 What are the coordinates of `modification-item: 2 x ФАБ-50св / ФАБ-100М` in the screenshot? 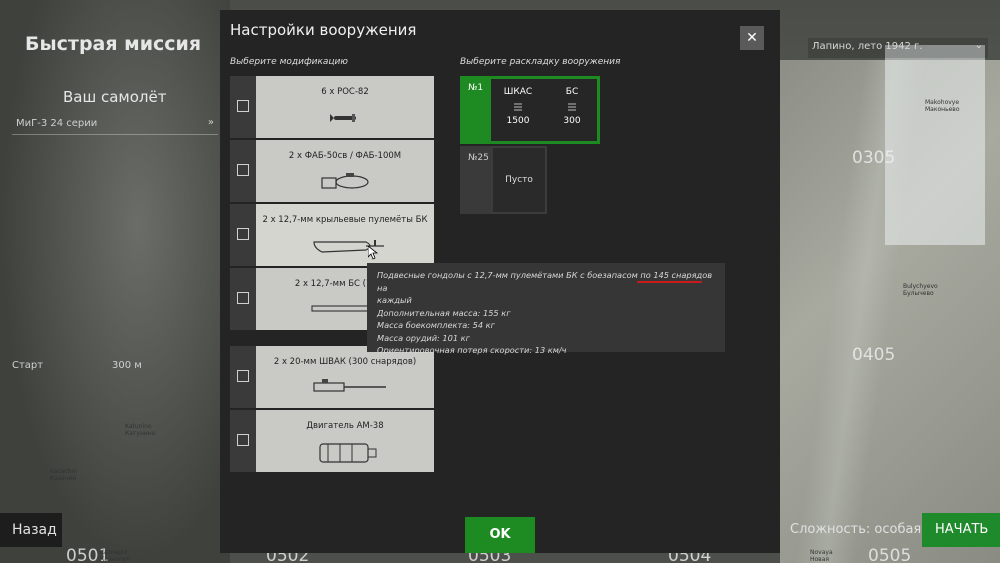 It's located at (332, 171).